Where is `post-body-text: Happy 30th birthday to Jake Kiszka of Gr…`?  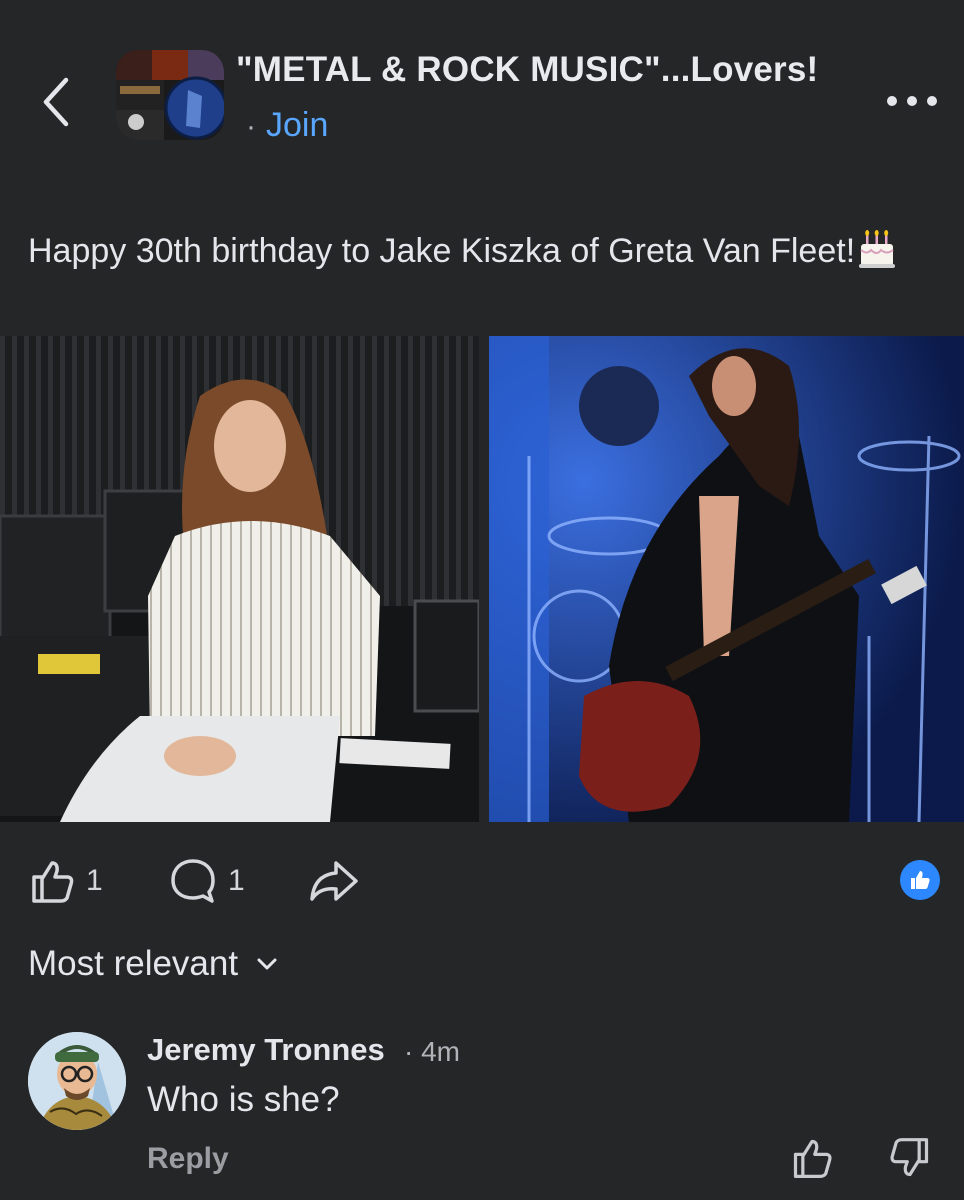
post-body-text: Happy 30th birthday to Jake Kiszka of Gr… is located at coordinates (442, 251).